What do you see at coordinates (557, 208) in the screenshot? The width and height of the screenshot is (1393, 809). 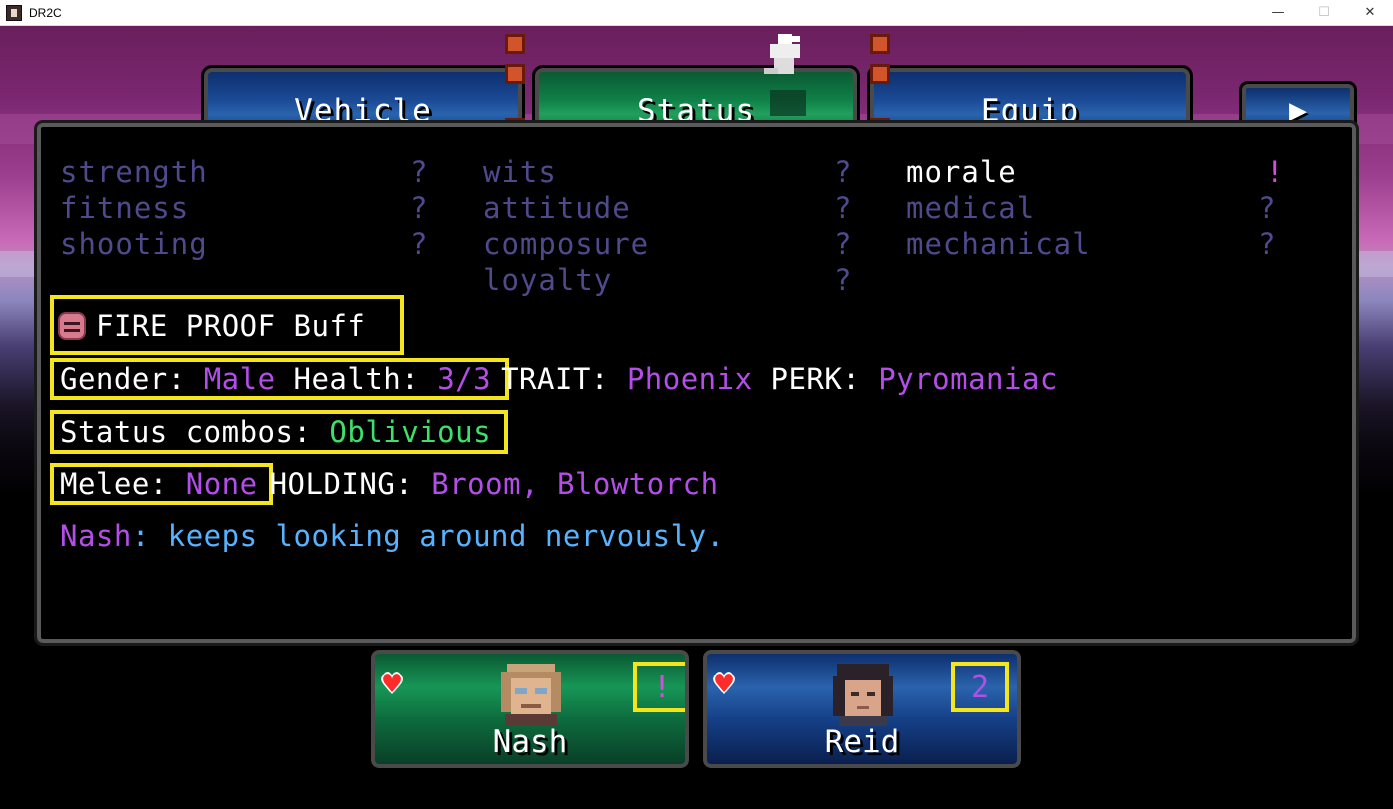 I see `stat-attitude-label: attitude` at bounding box center [557, 208].